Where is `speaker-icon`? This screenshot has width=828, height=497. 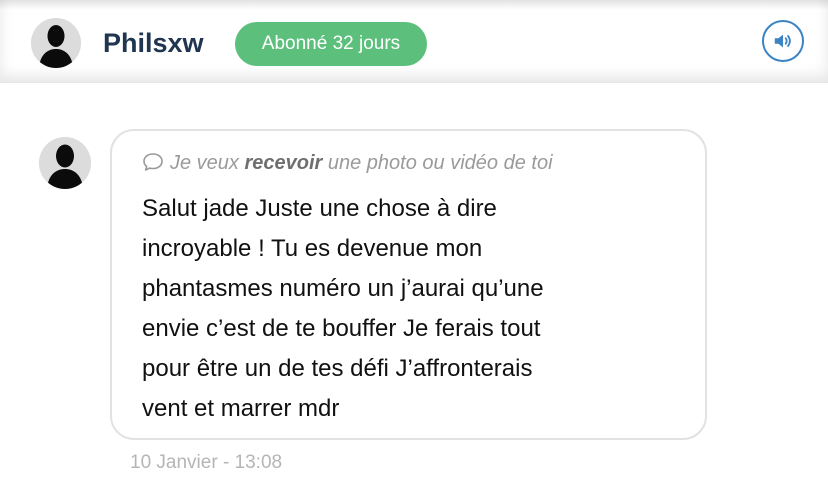 speaker-icon is located at coordinates (782, 41).